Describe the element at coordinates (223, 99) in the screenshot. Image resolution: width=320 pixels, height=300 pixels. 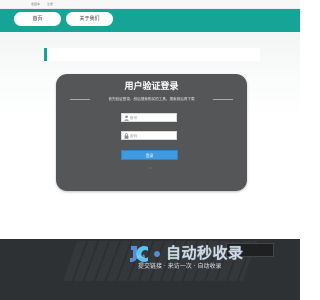
I see `subtitle-divider-right` at that location.